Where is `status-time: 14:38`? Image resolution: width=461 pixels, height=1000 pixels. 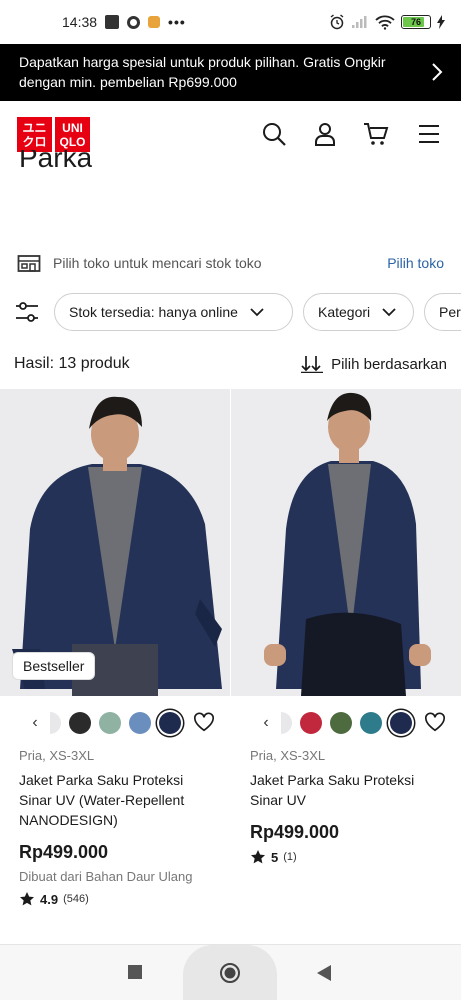 status-time: 14:38 is located at coordinates (80, 22).